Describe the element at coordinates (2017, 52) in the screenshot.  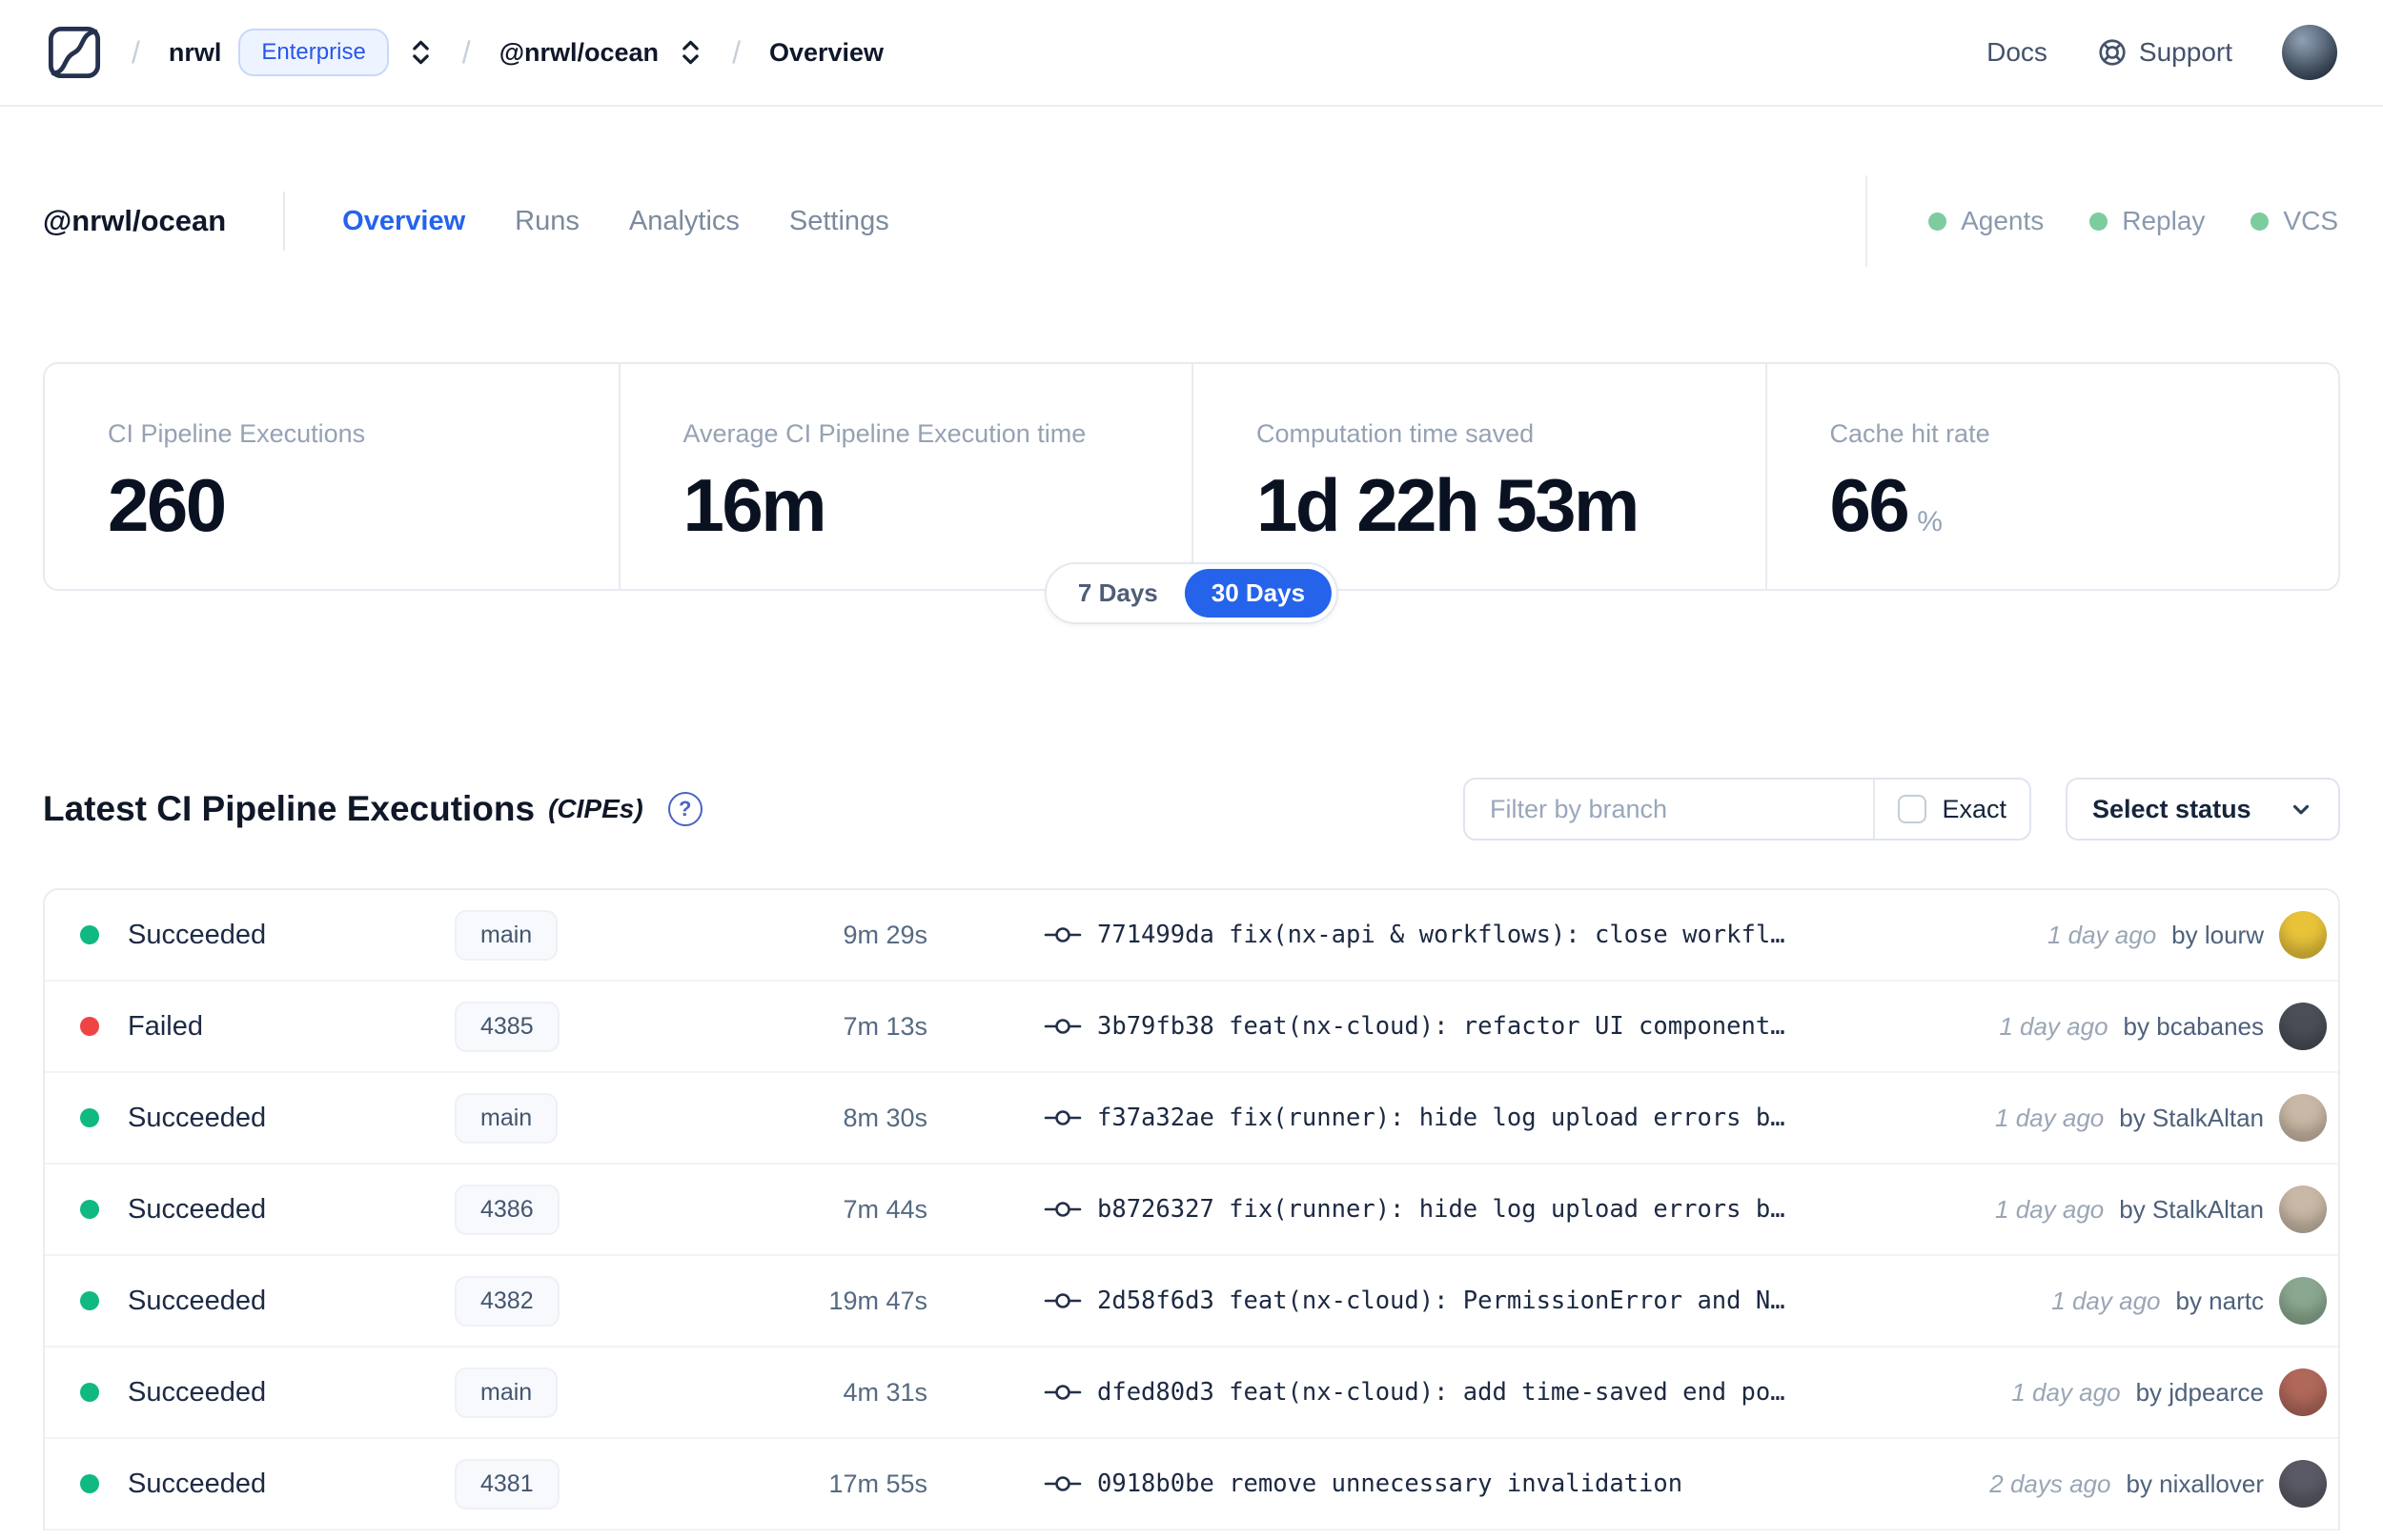
I see `docs-link: Docs` at that location.